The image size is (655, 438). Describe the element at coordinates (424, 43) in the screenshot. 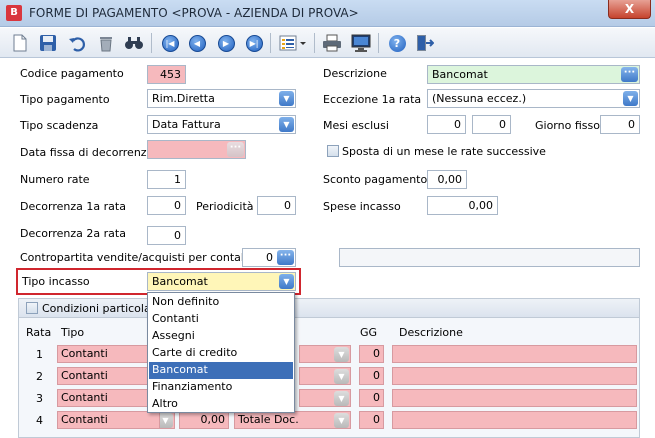

I see `exit-icon` at that location.